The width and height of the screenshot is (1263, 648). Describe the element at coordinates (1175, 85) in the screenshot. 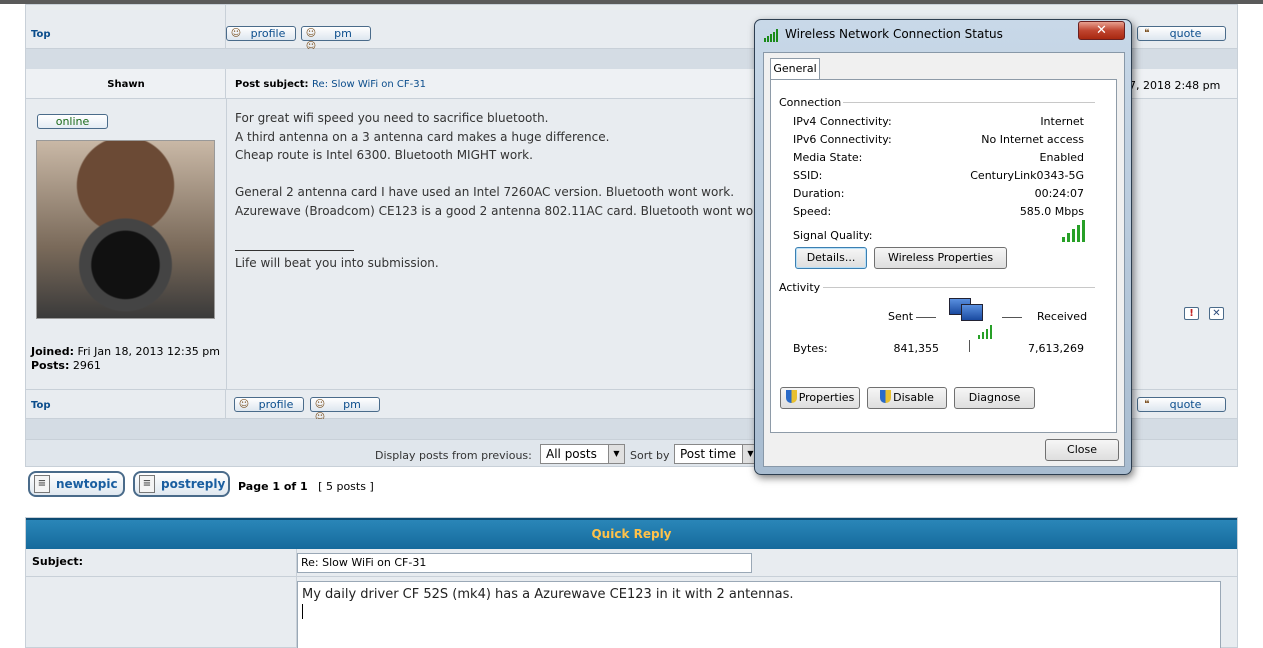

I see `post-date: 7, 2018 2:48 pm` at that location.